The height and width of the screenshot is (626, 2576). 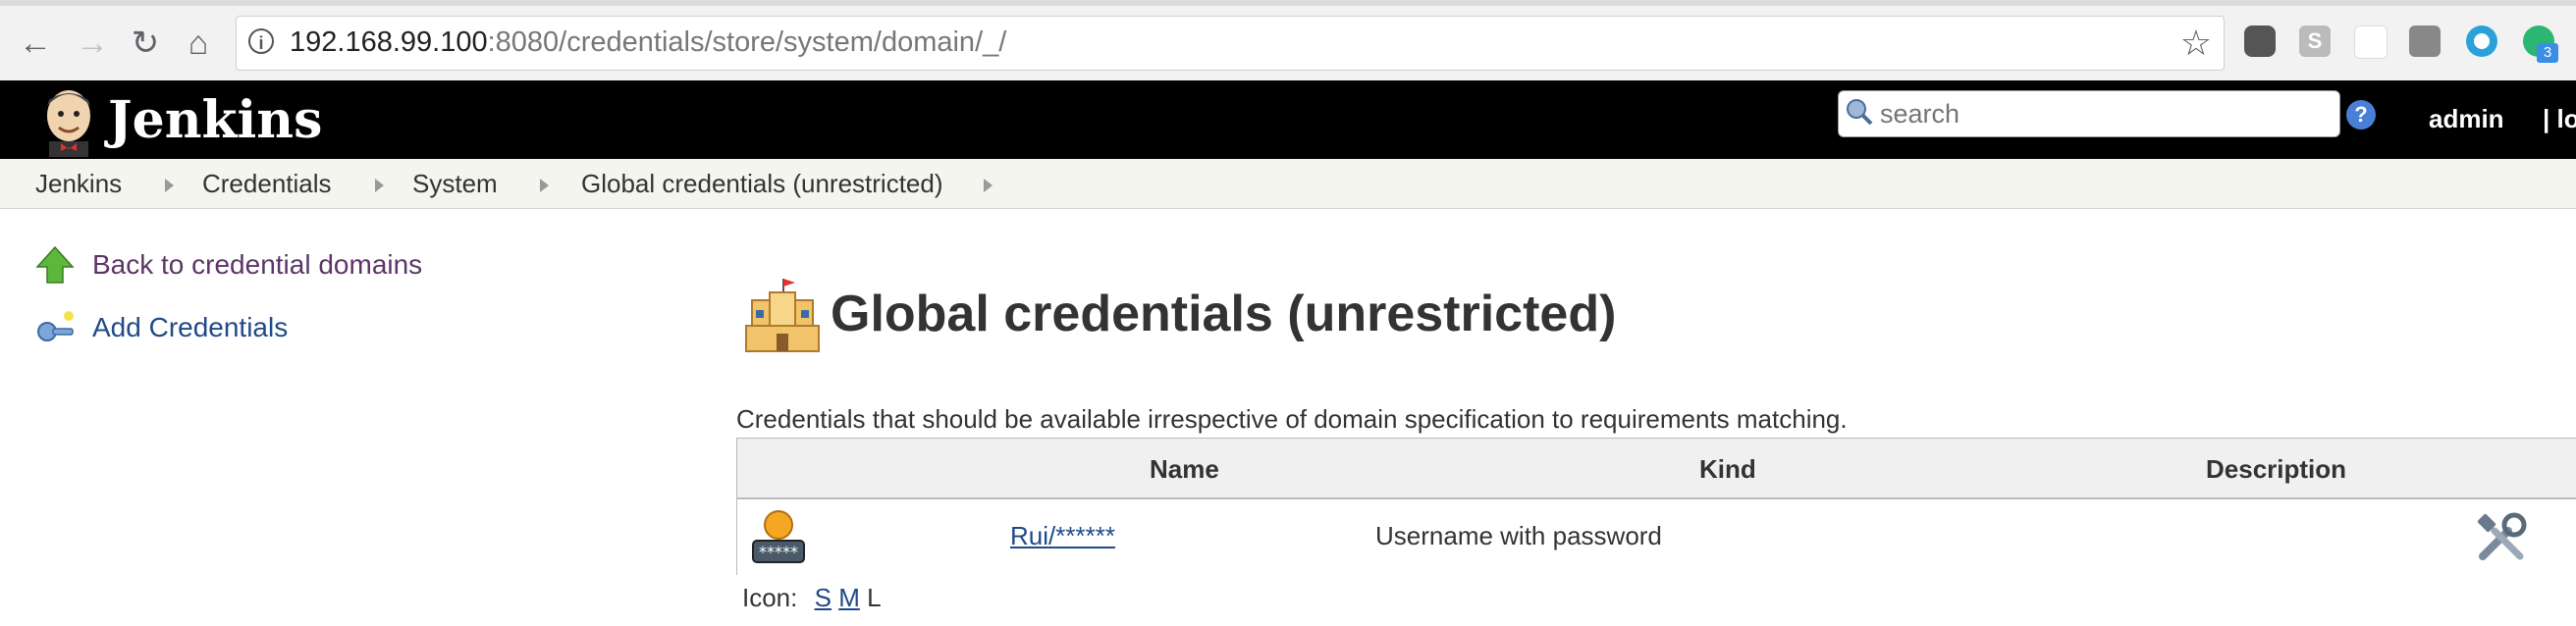 I want to click on icon-size-small-link: S, so click(x=823, y=598).